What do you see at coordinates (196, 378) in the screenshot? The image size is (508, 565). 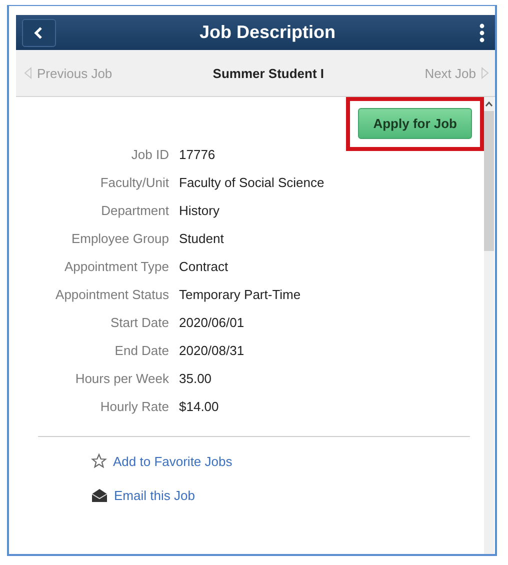 I see `field-value: 35.00` at bounding box center [196, 378].